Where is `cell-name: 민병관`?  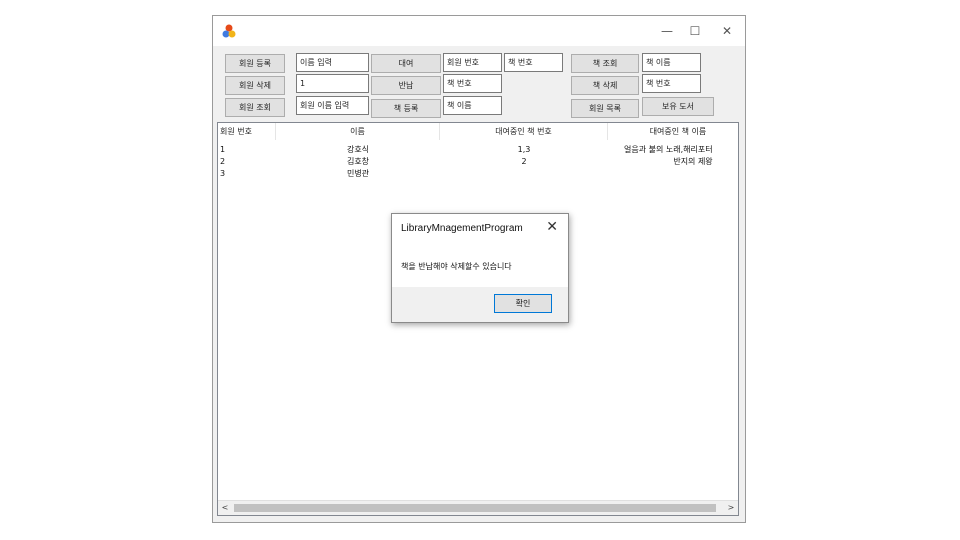
cell-name: 민병관 is located at coordinates (358, 173).